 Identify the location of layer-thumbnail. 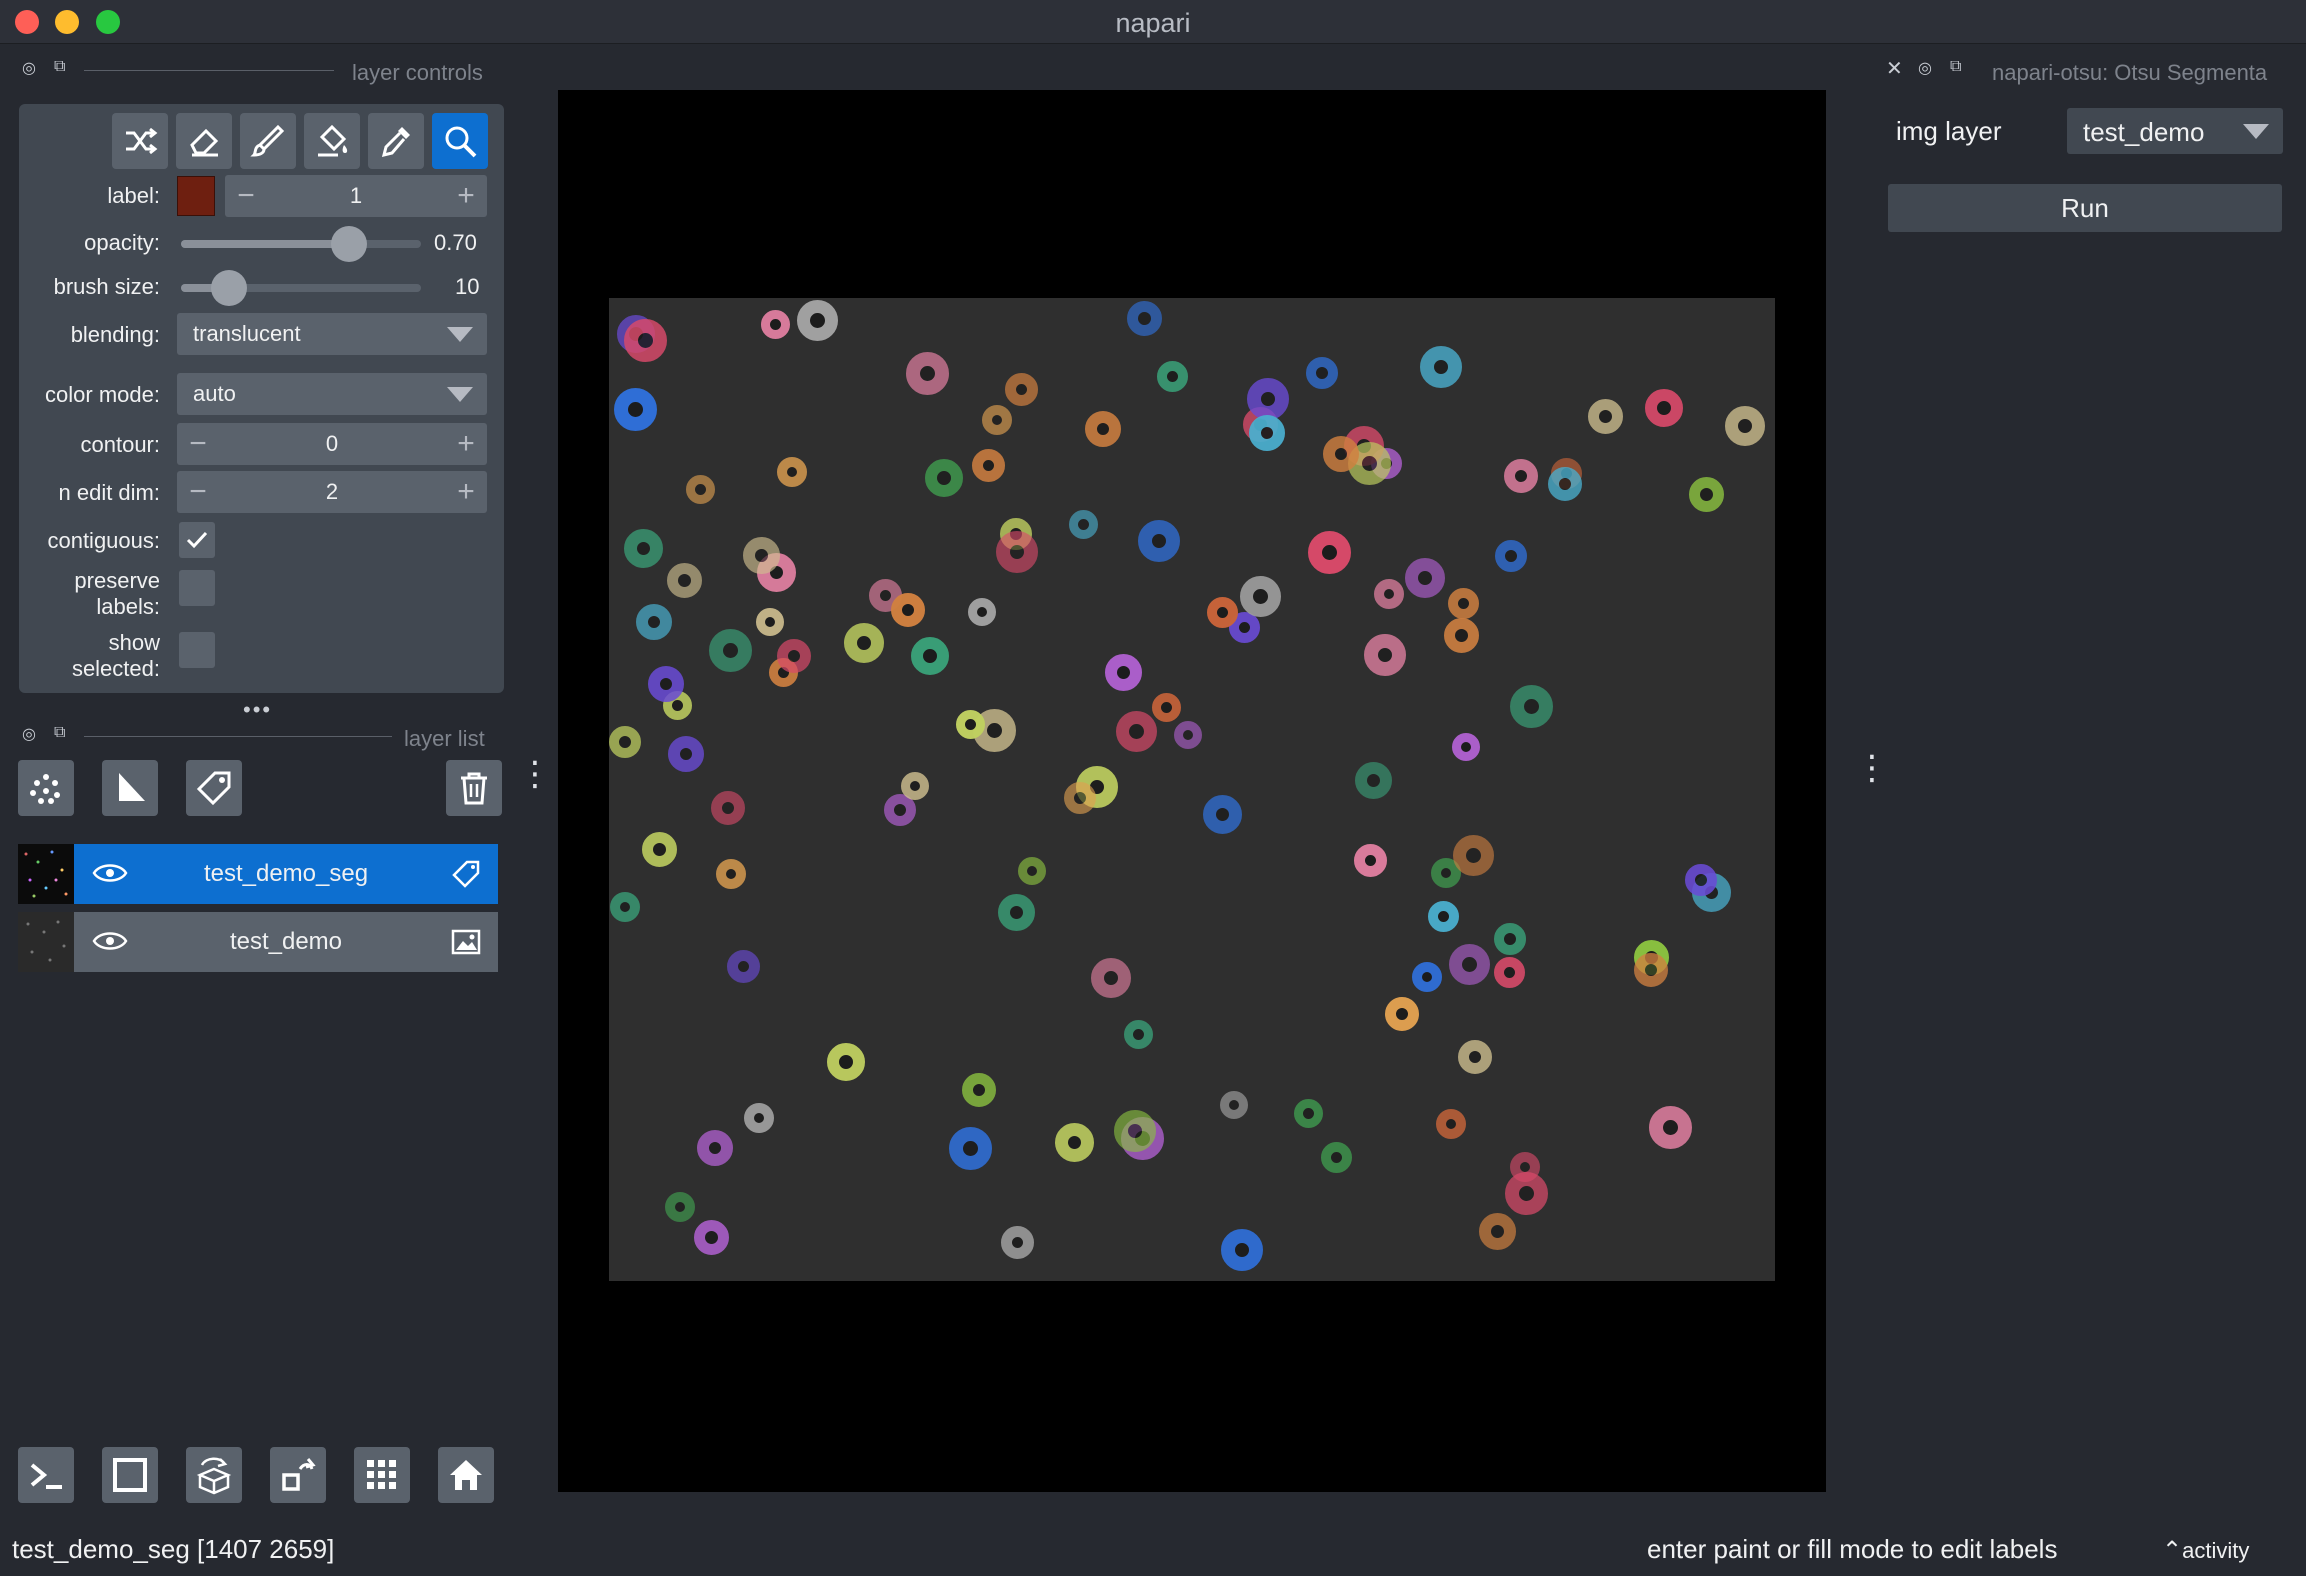
(46, 942).